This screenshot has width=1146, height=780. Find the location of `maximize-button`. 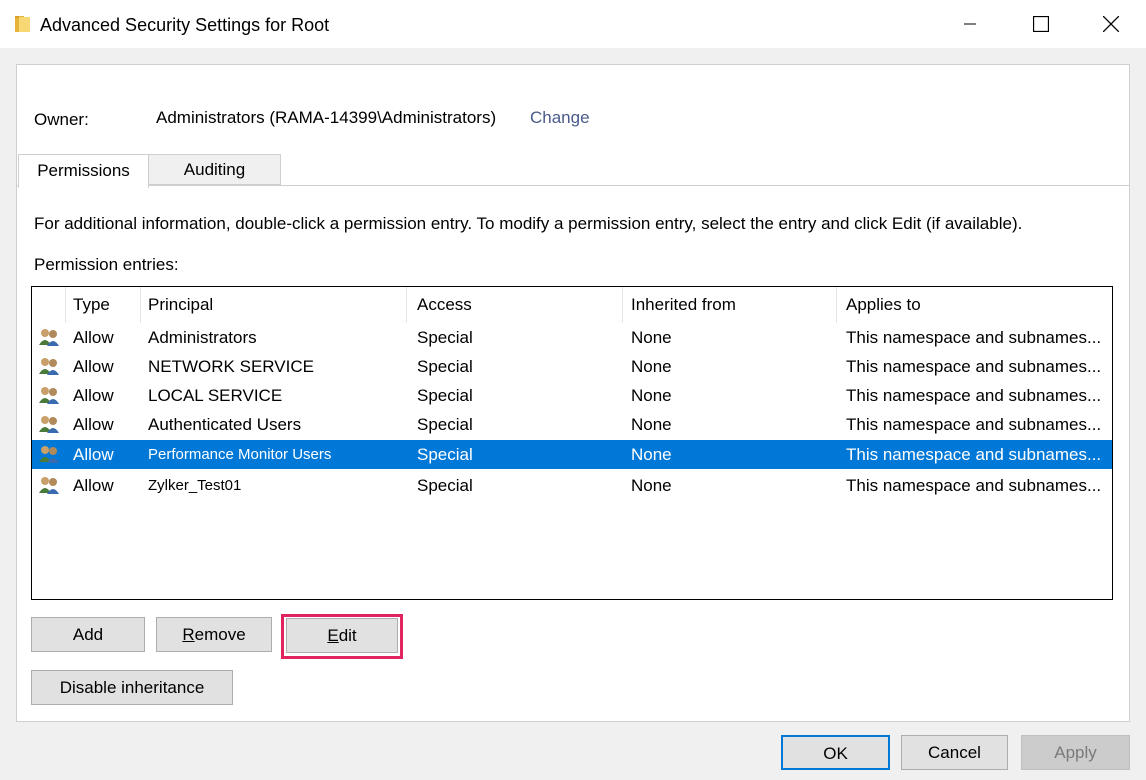

maximize-button is located at coordinates (1041, 24).